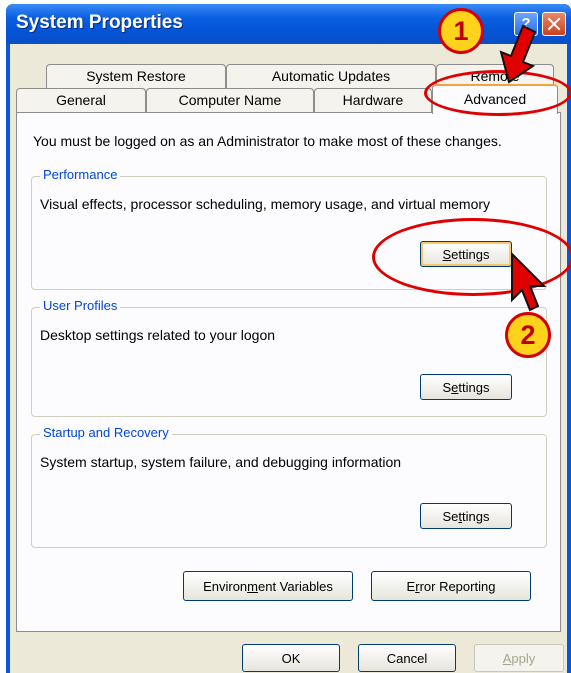 This screenshot has height=673, width=571. Describe the element at coordinates (451, 586) in the screenshot. I see `error-reporting-button: Error Reporting` at that location.